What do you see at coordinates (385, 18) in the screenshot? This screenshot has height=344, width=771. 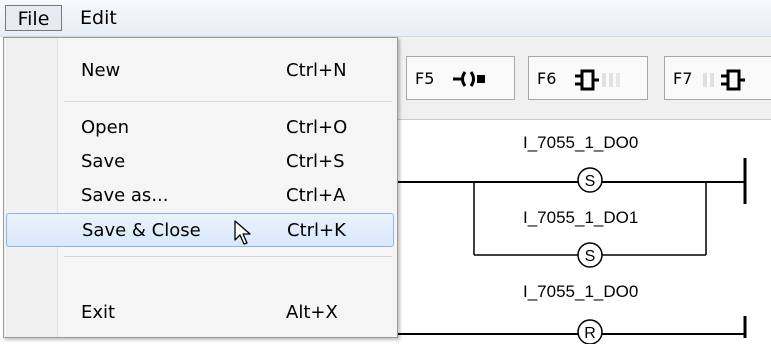 I see `menu-bar: File Edit` at bounding box center [385, 18].